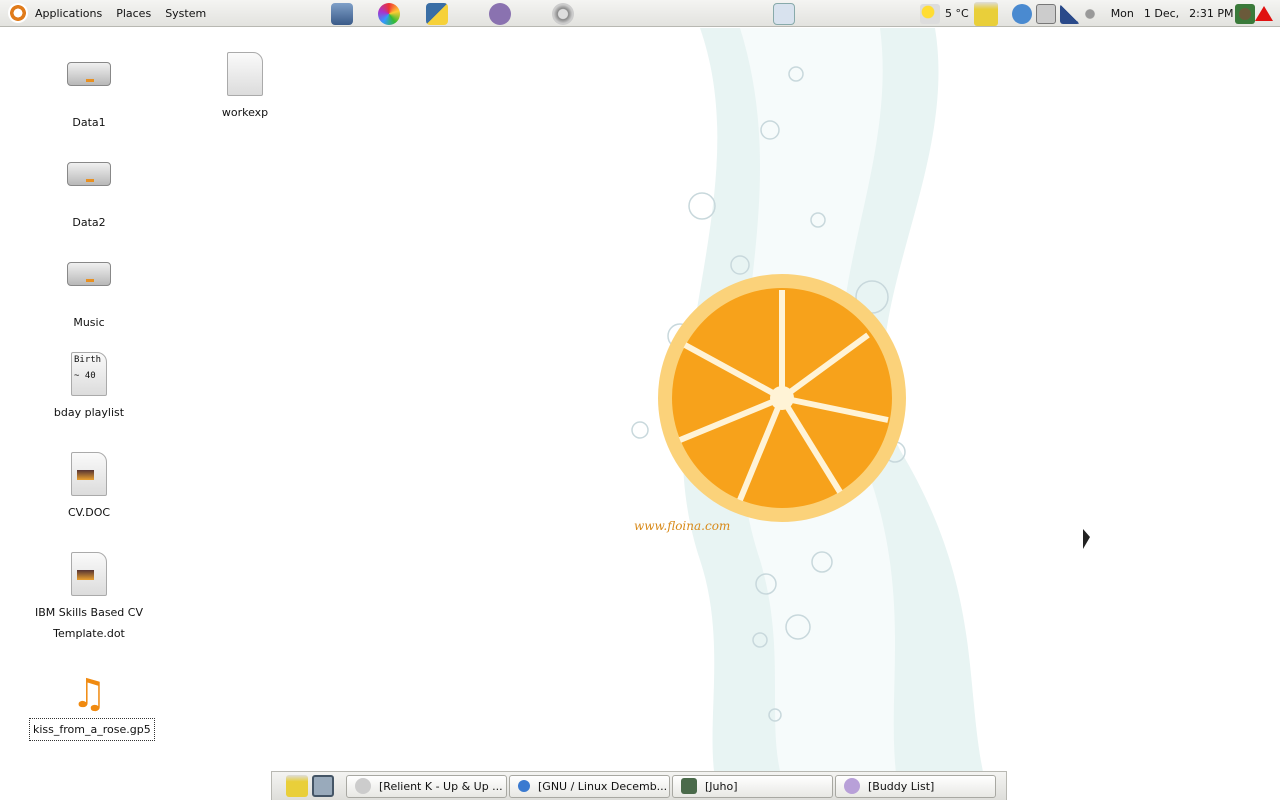 Image resolution: width=1280 pixels, height=800 pixels. Describe the element at coordinates (245, 74) in the screenshot. I see `blank-file-icon` at that location.